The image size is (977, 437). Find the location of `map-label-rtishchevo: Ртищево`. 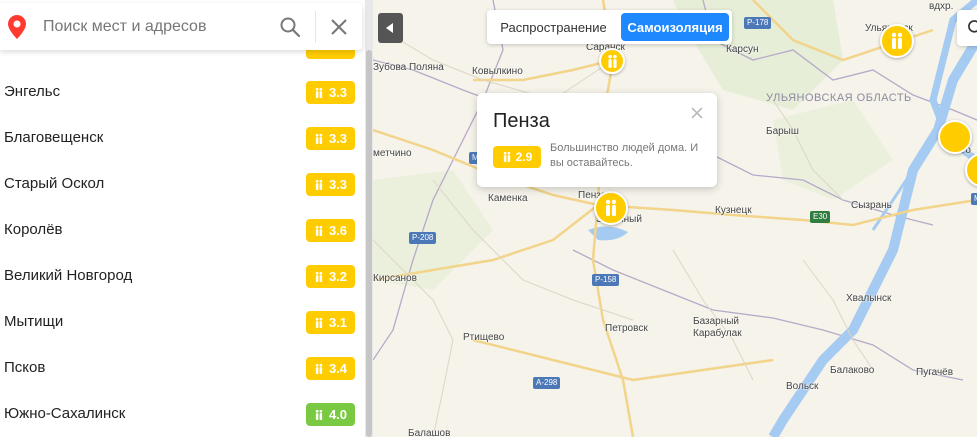

map-label-rtishchevo: Ртищево is located at coordinates (484, 337).